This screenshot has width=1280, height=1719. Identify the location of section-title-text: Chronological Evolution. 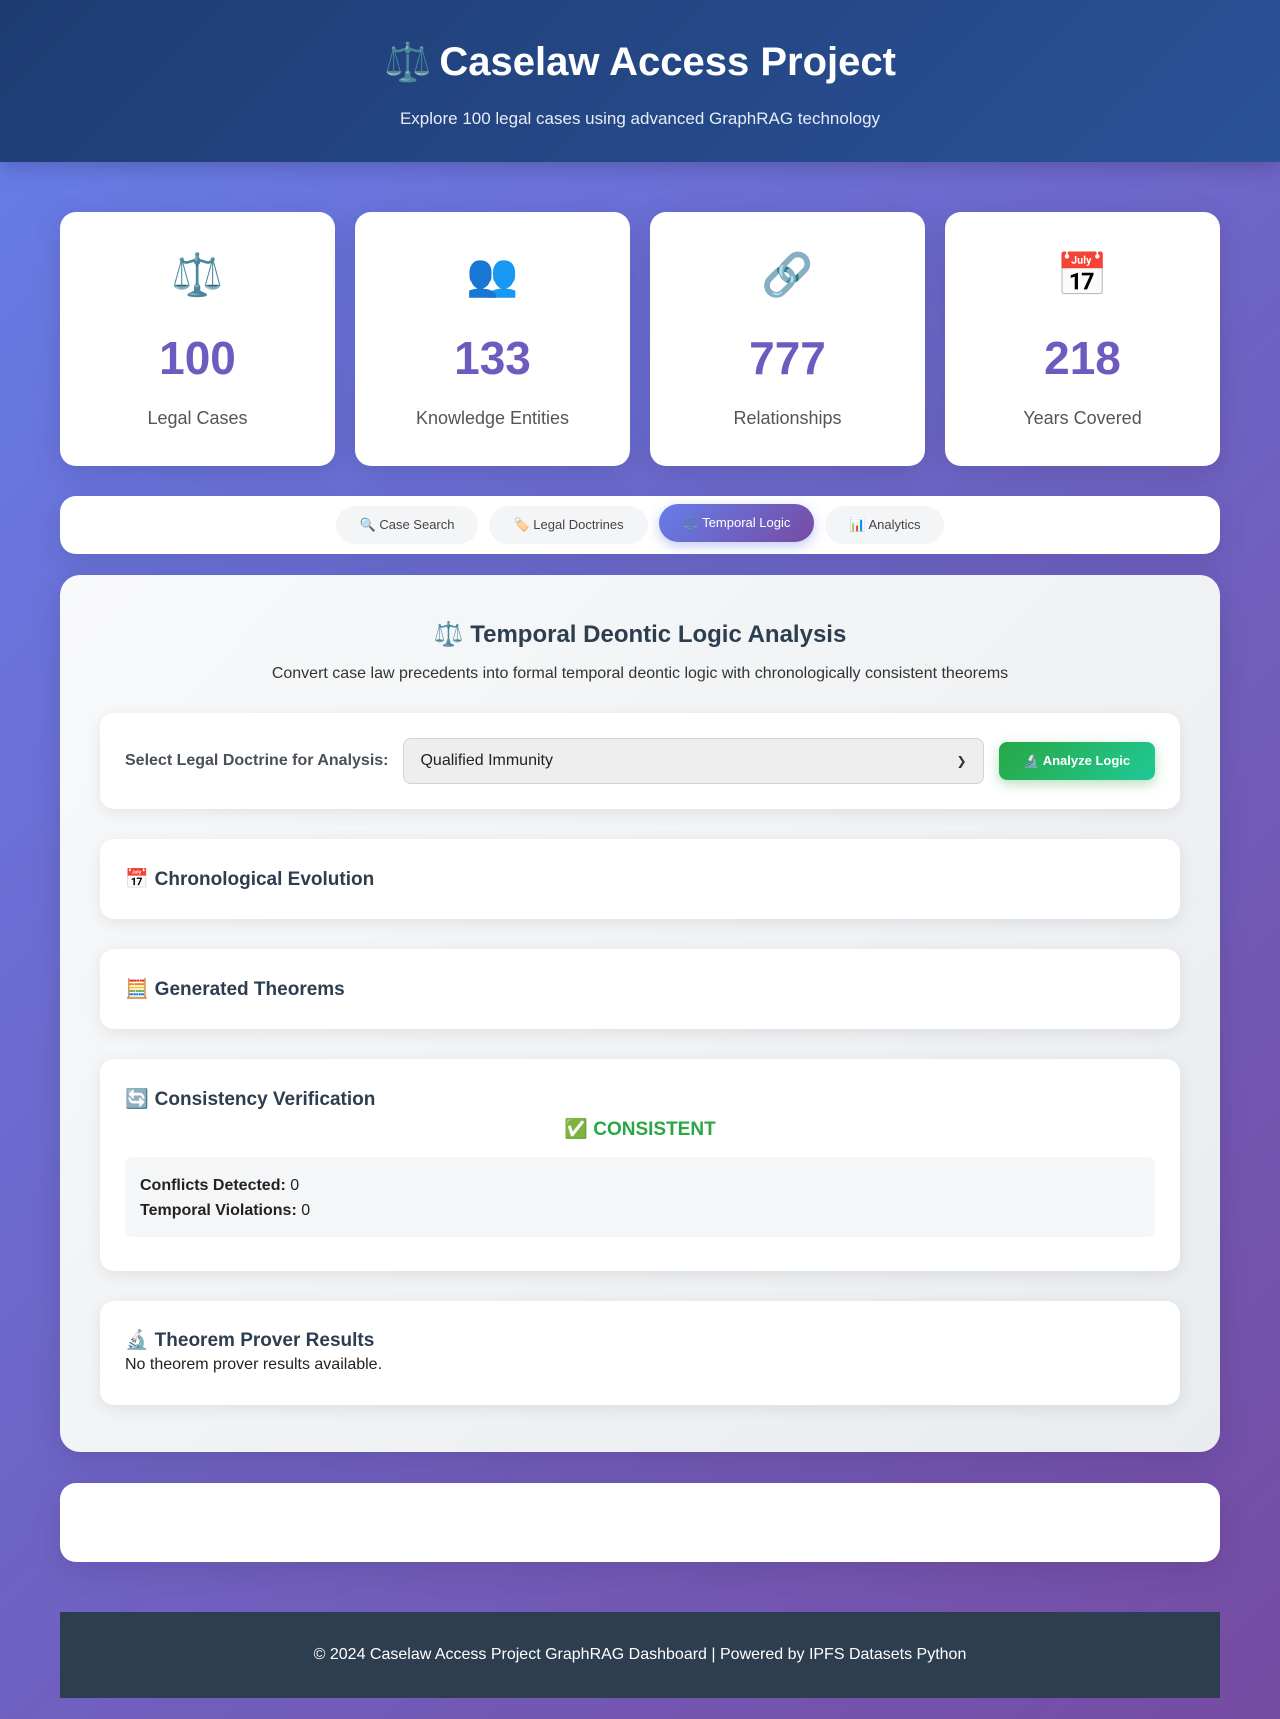
(264, 879).